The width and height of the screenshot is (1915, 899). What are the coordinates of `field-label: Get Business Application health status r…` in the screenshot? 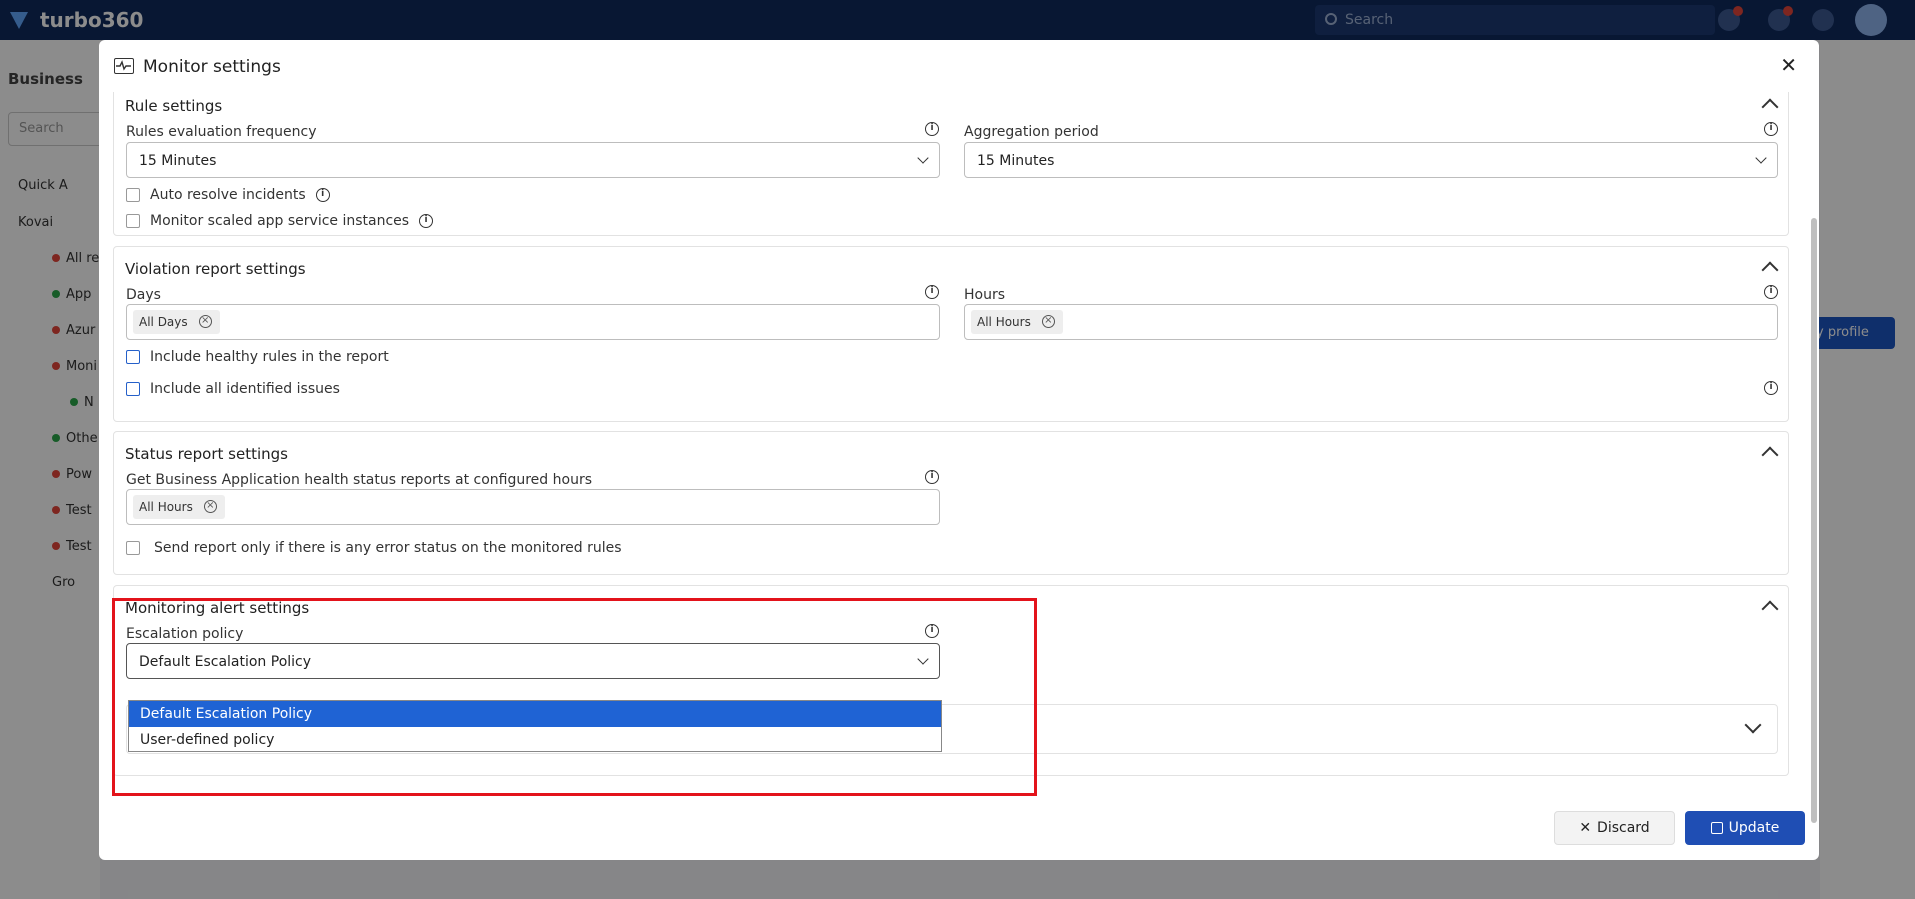 It's located at (359, 480).